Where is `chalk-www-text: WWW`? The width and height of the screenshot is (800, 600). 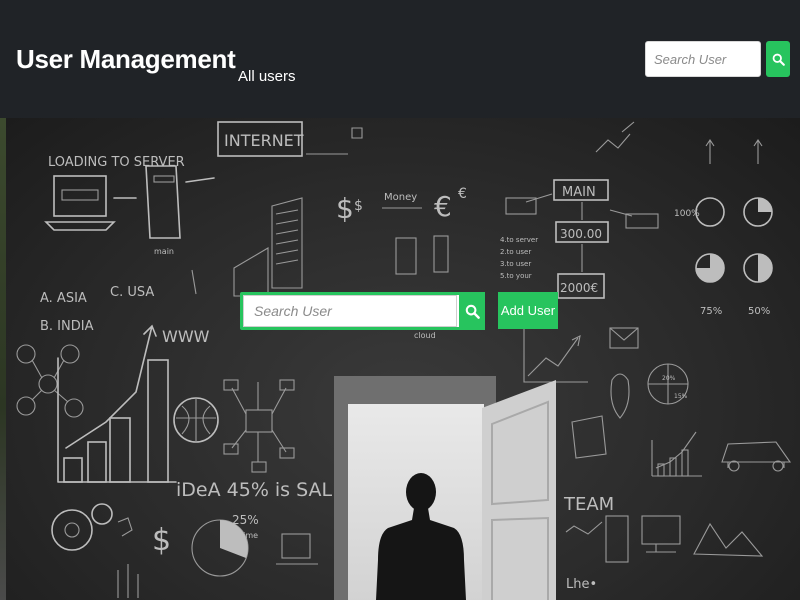
chalk-www-text: WWW is located at coordinates (186, 336).